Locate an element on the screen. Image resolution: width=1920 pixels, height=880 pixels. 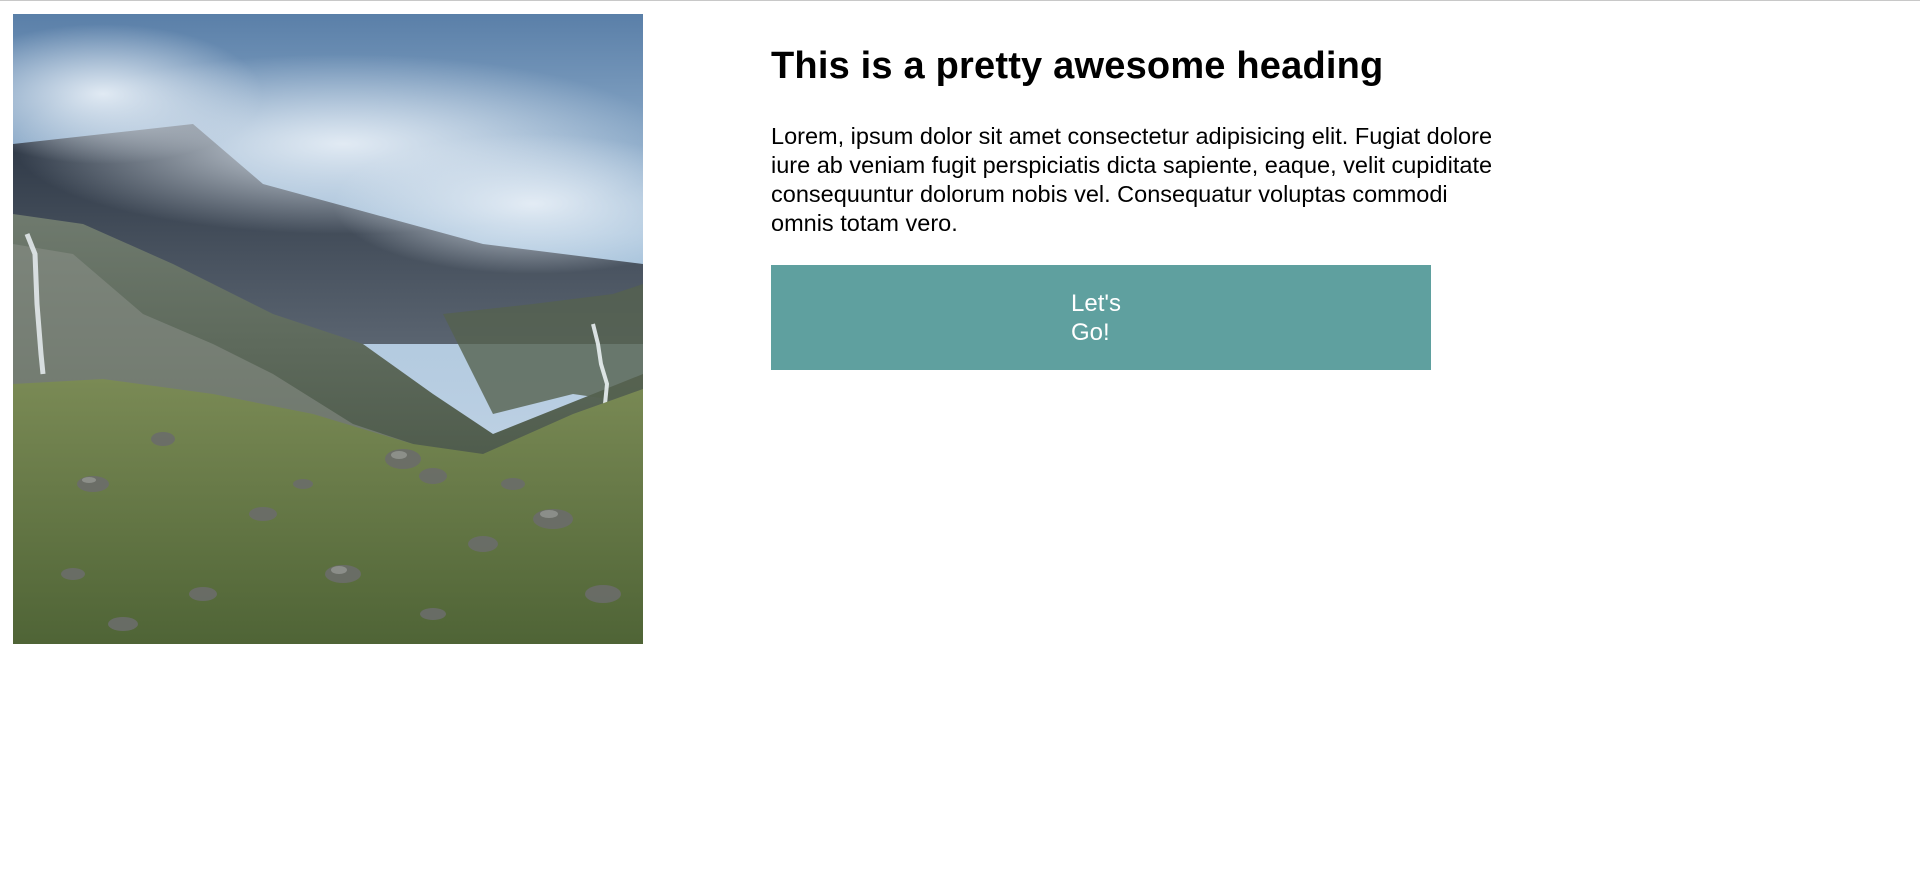
top-divider is located at coordinates (960, 0).